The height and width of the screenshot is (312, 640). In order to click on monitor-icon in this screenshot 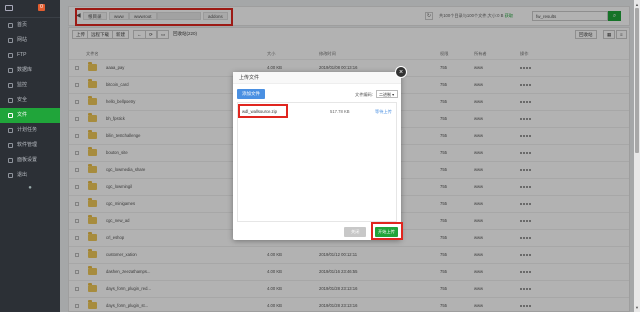, I will do `click(9, 8)`.